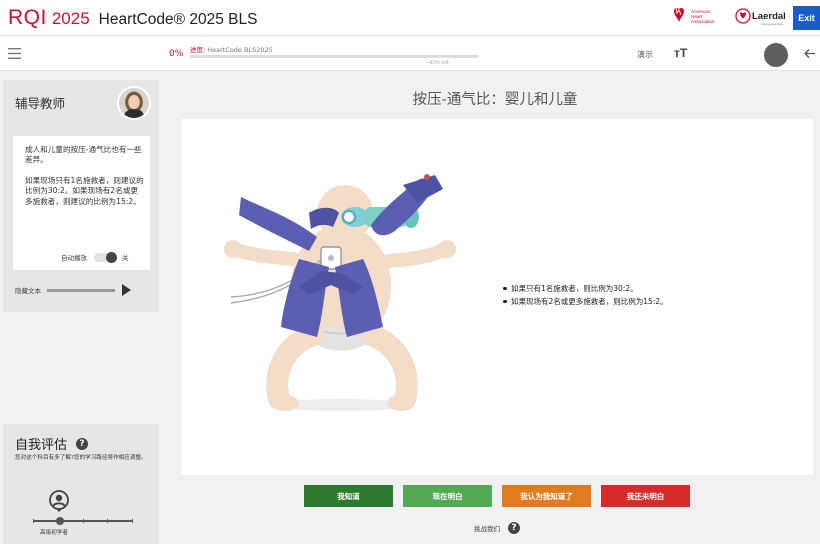 The width and height of the screenshot is (820, 544). Describe the element at coordinates (83, 155) in the screenshot. I see `tutor-text-1: 成人和儿童的按压-通气比也有一些差异。` at that location.